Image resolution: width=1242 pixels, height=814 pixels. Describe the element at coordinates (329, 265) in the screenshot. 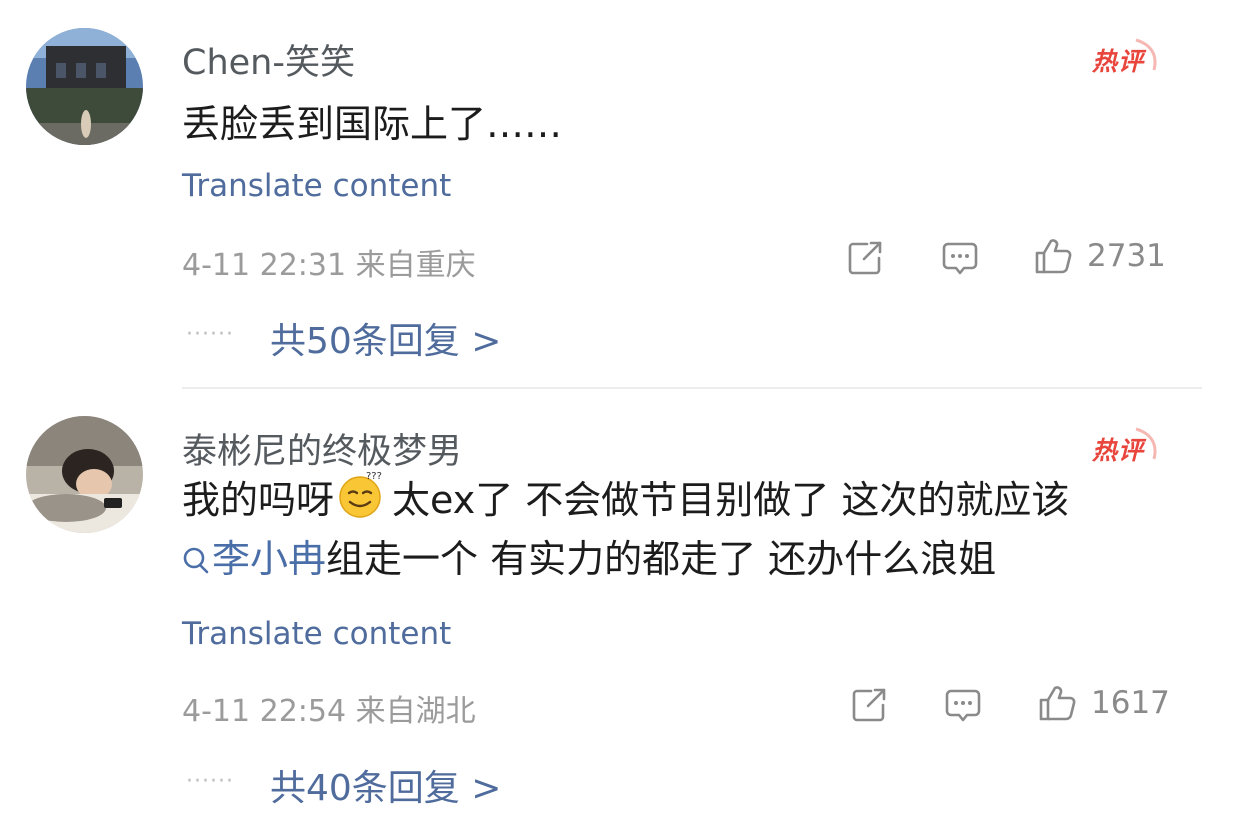

I see `comment-meta: 4-11 22:31 来自重庆` at that location.